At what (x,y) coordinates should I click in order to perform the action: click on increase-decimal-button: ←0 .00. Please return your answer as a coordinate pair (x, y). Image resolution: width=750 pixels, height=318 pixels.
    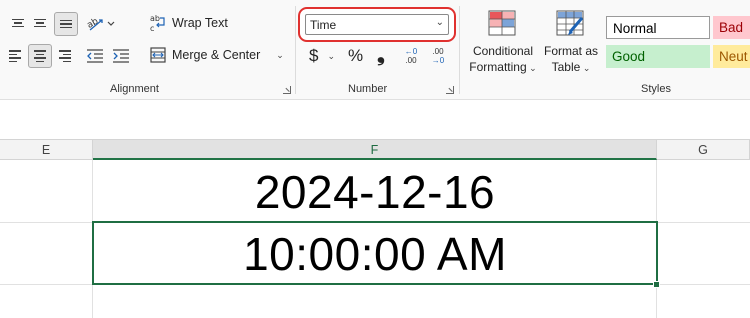
    Looking at the image, I should click on (411, 56).